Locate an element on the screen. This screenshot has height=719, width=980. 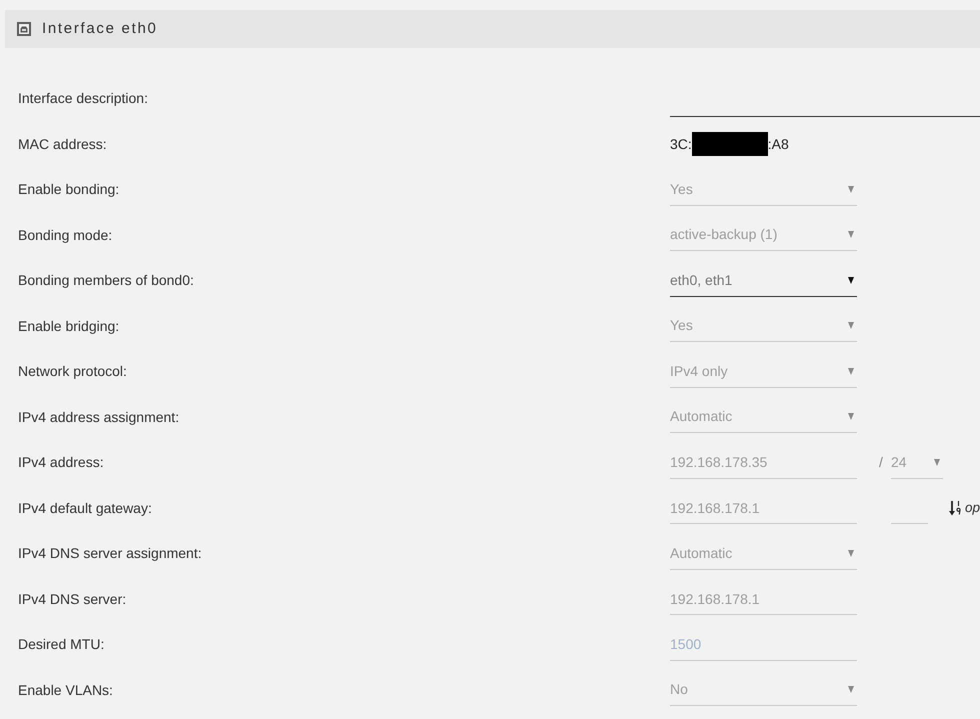
field-label: Enable bridging: is located at coordinates (69, 326).